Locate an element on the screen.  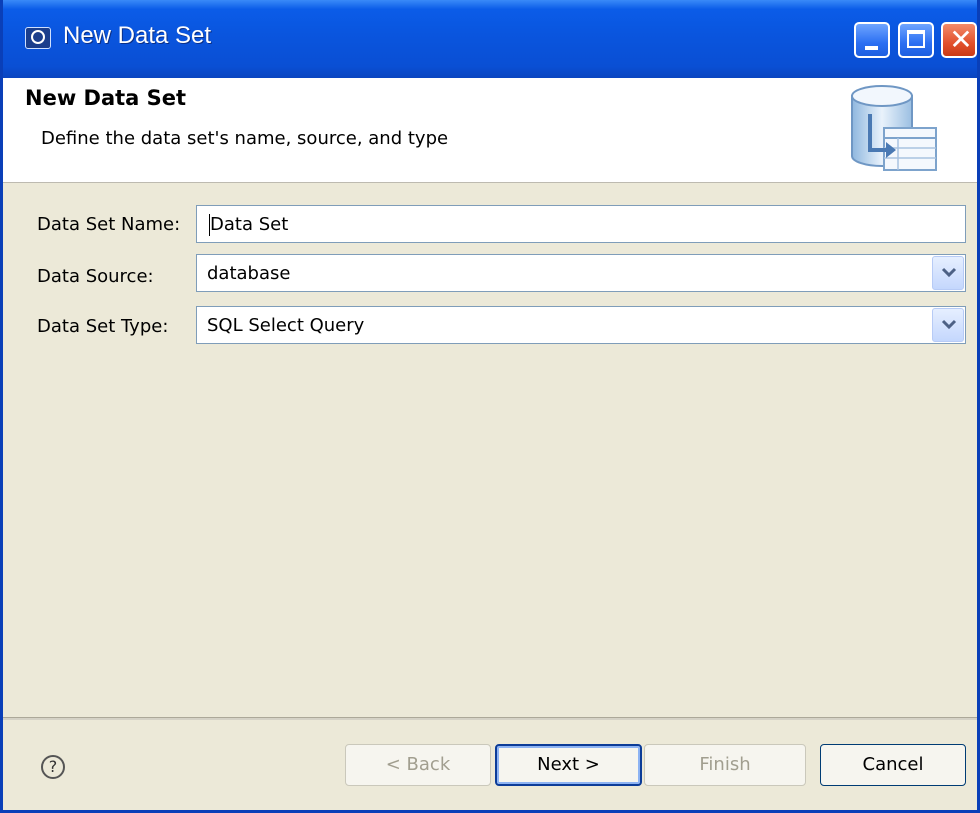
minimize-icon is located at coordinates (871, 48).